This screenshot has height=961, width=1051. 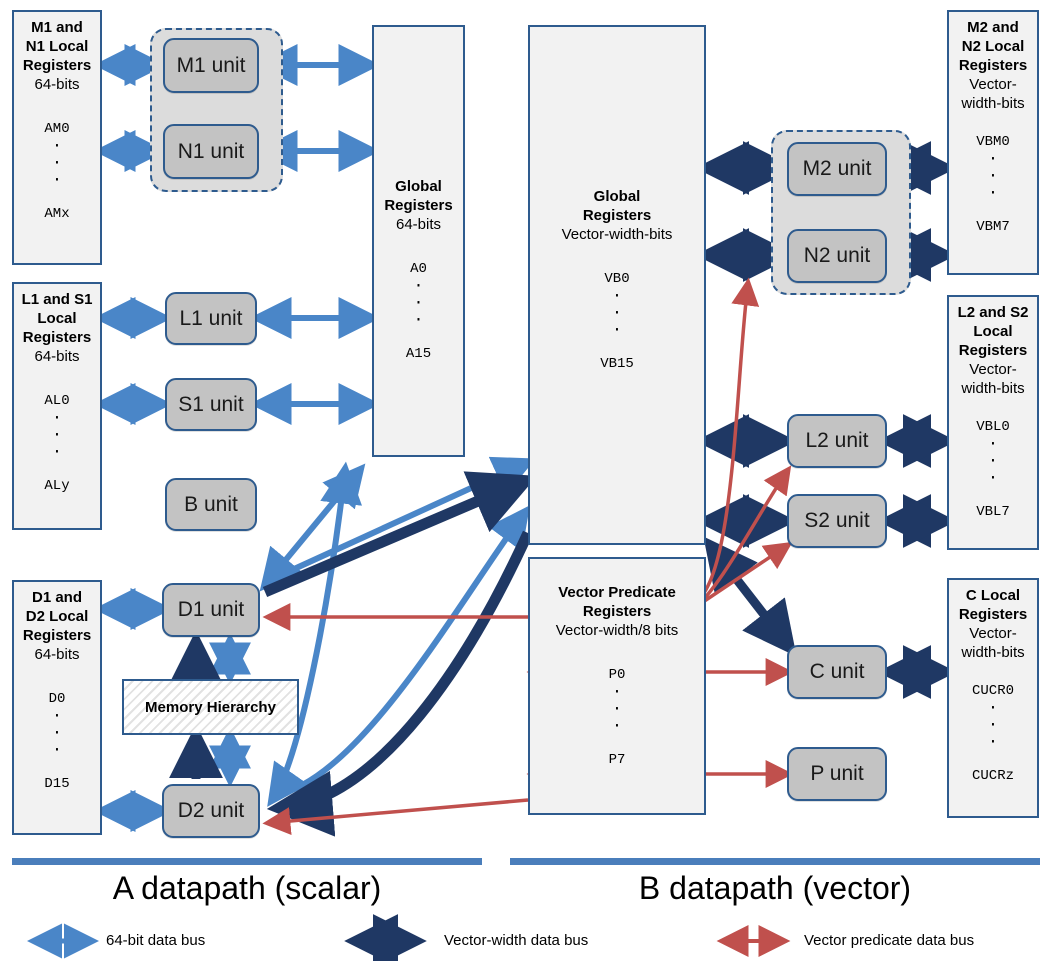 I want to click on b-datapath-divider-bar, so click(x=775, y=861).